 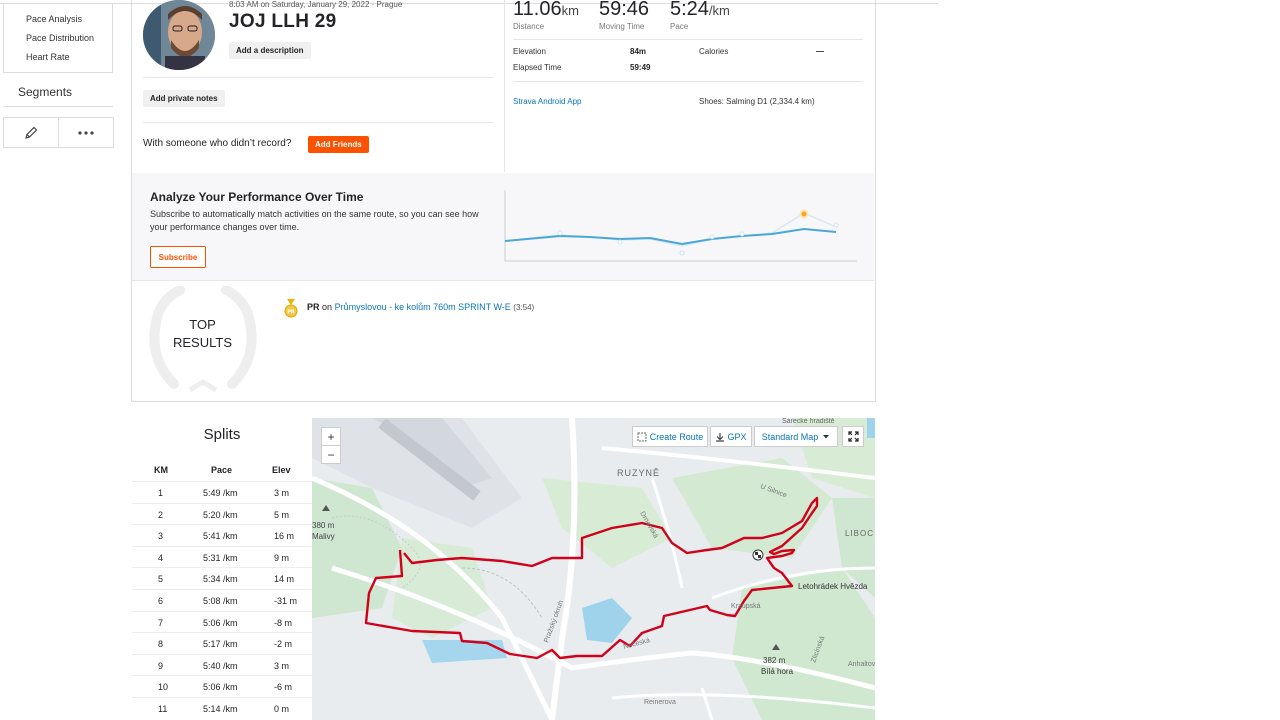 What do you see at coordinates (790, 436) in the screenshot?
I see `map-type-label: Standard Map` at bounding box center [790, 436].